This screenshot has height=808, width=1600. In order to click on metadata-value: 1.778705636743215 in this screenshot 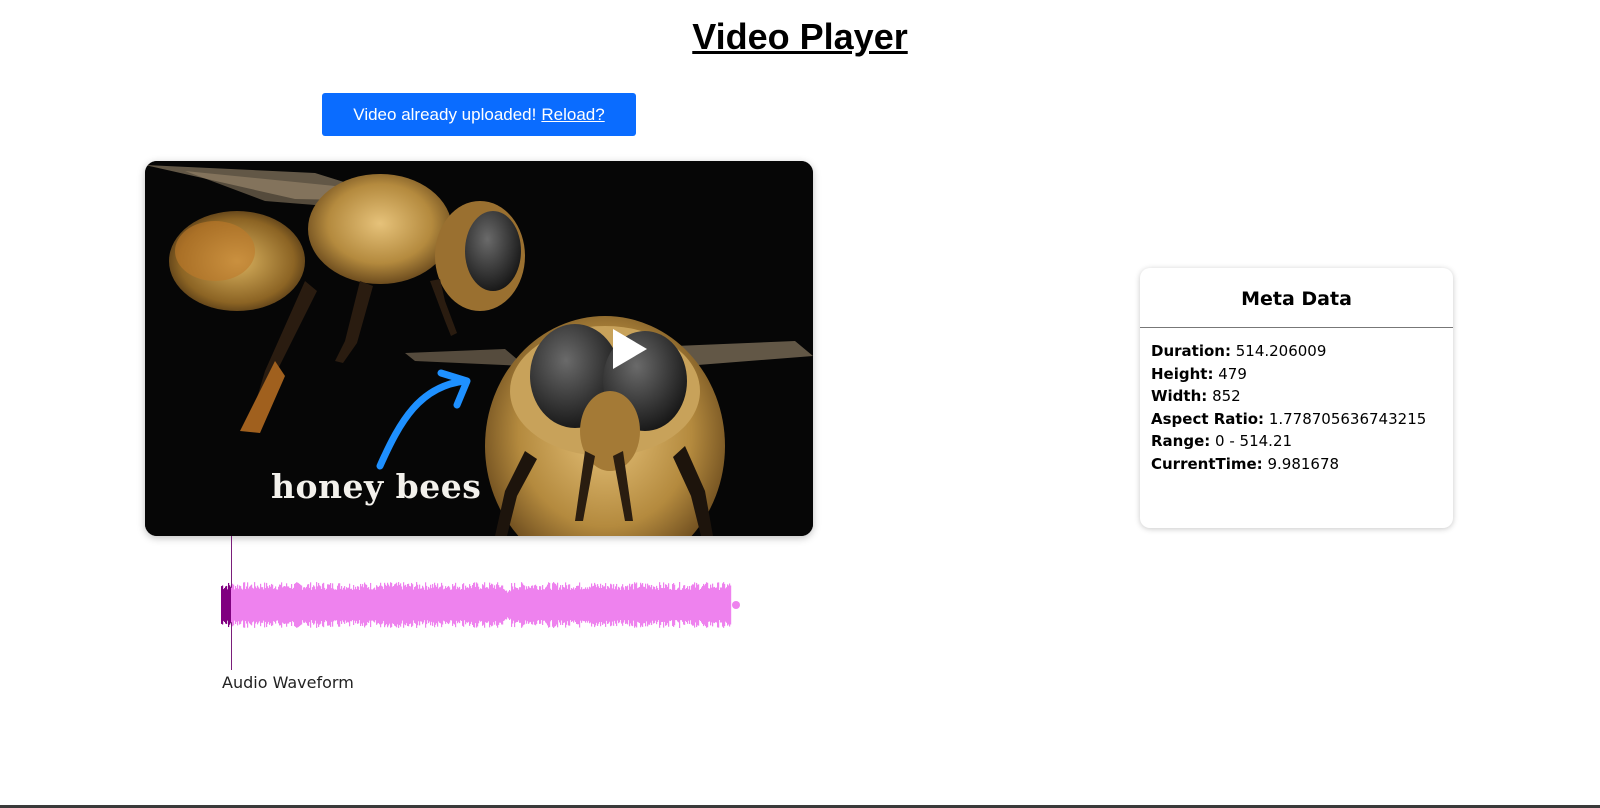, I will do `click(1347, 418)`.